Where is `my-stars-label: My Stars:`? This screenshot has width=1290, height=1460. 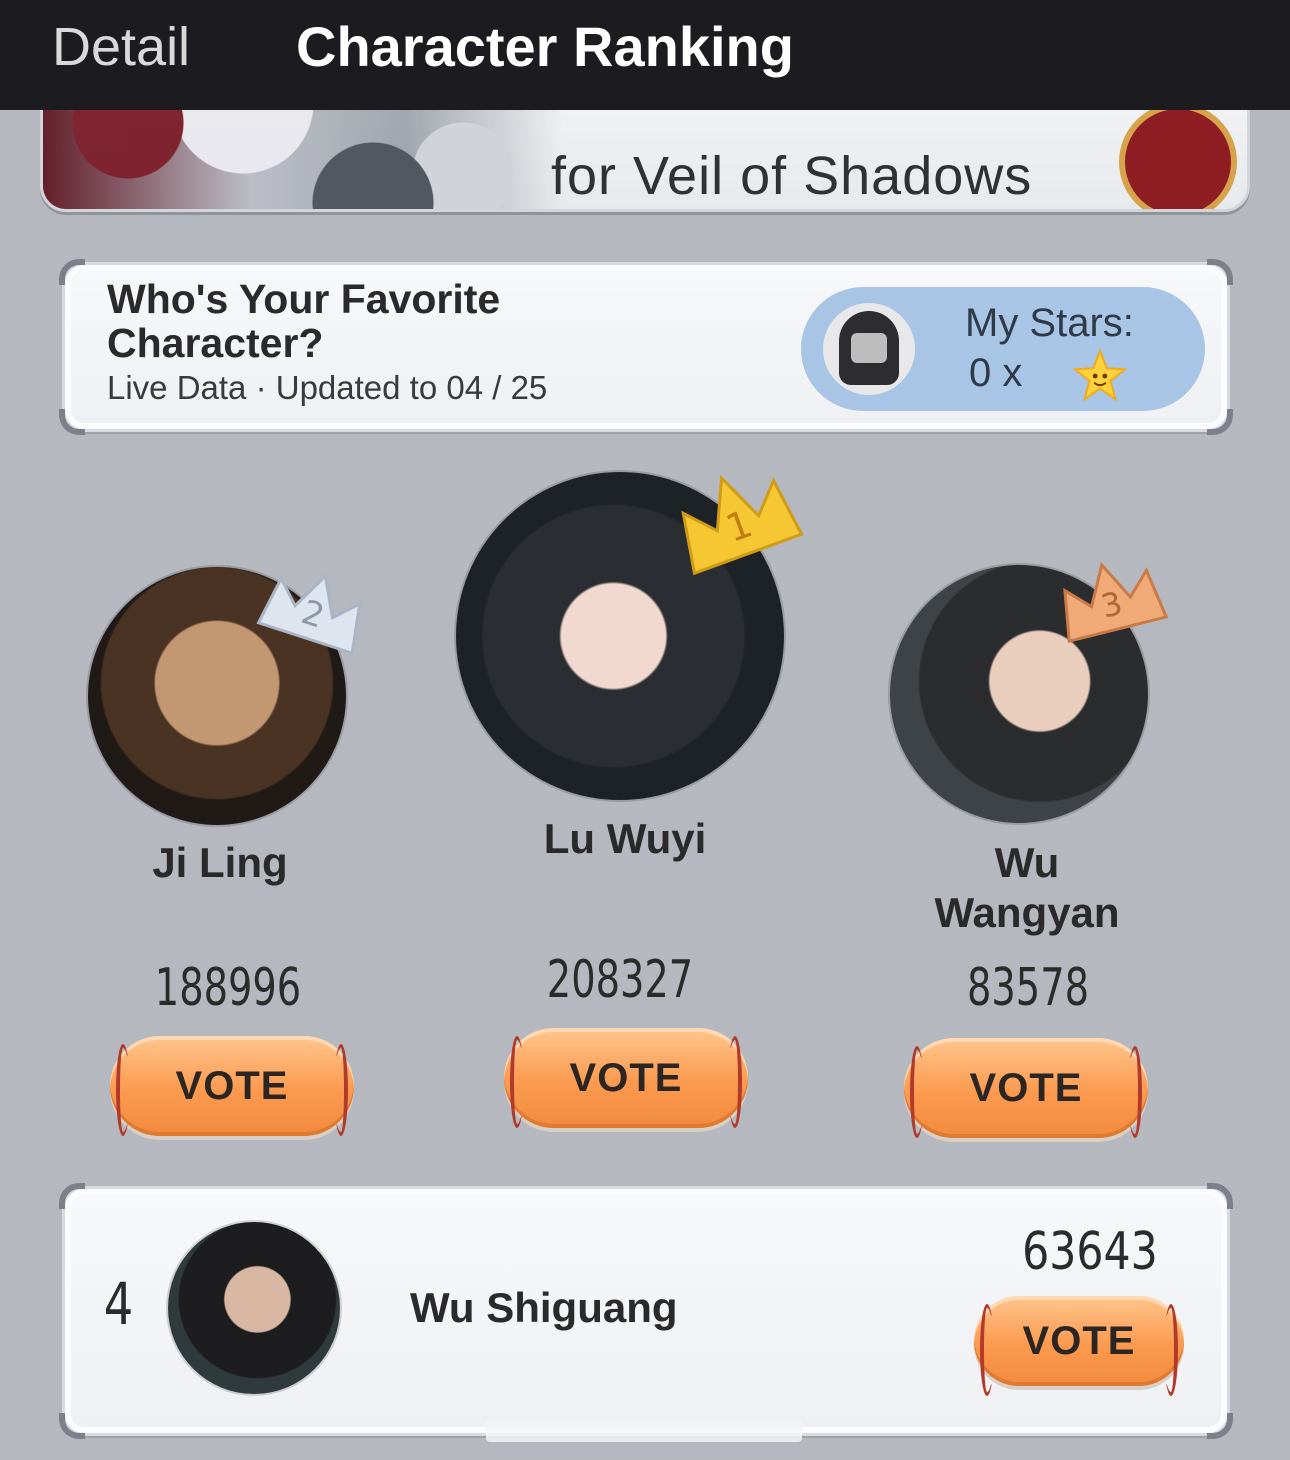 my-stars-label: My Stars: is located at coordinates (1049, 323).